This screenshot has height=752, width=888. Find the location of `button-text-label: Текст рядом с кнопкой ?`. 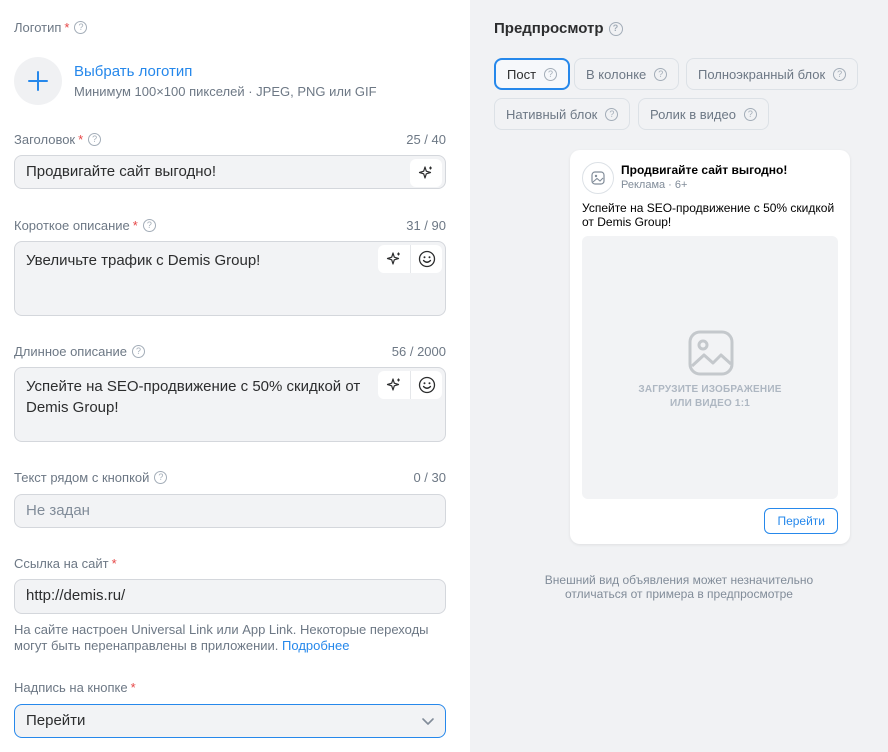

button-text-label: Текст рядом с кнопкой ? is located at coordinates (91, 477).